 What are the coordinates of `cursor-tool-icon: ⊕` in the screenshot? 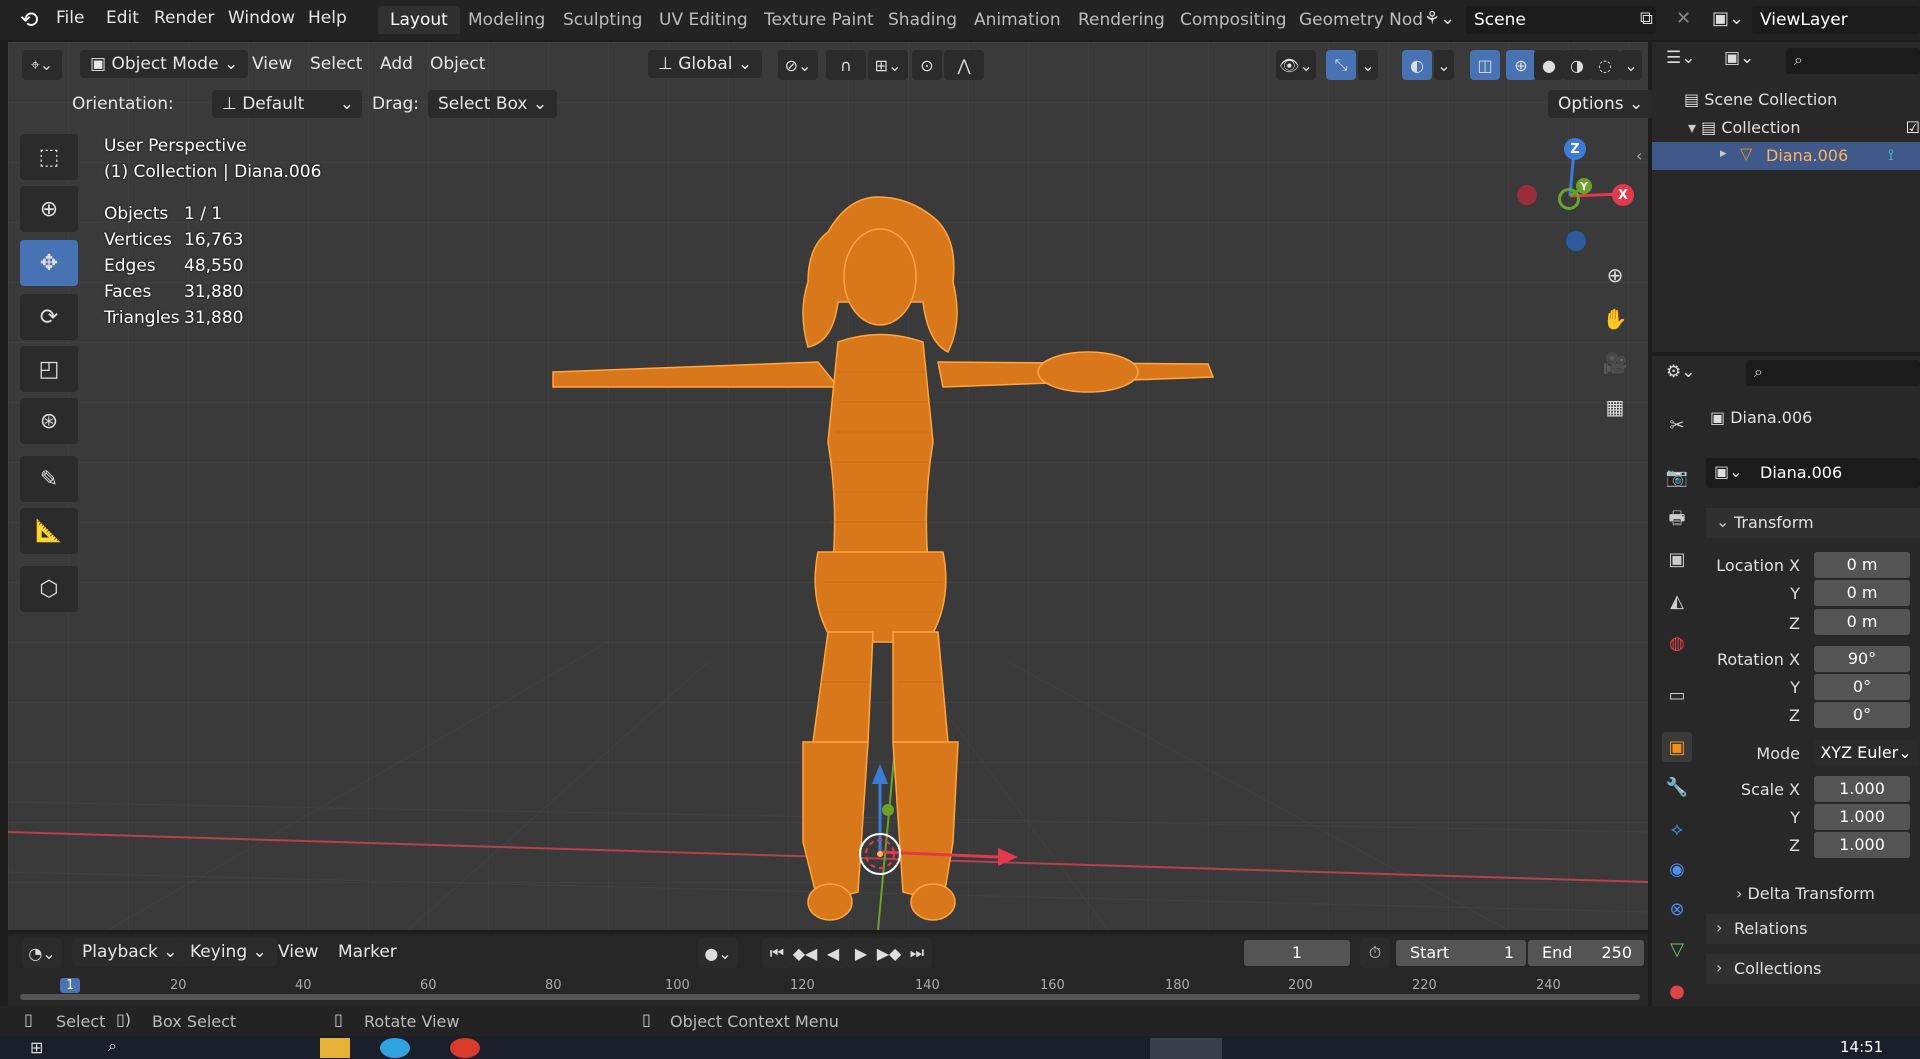 It's located at (49, 209).